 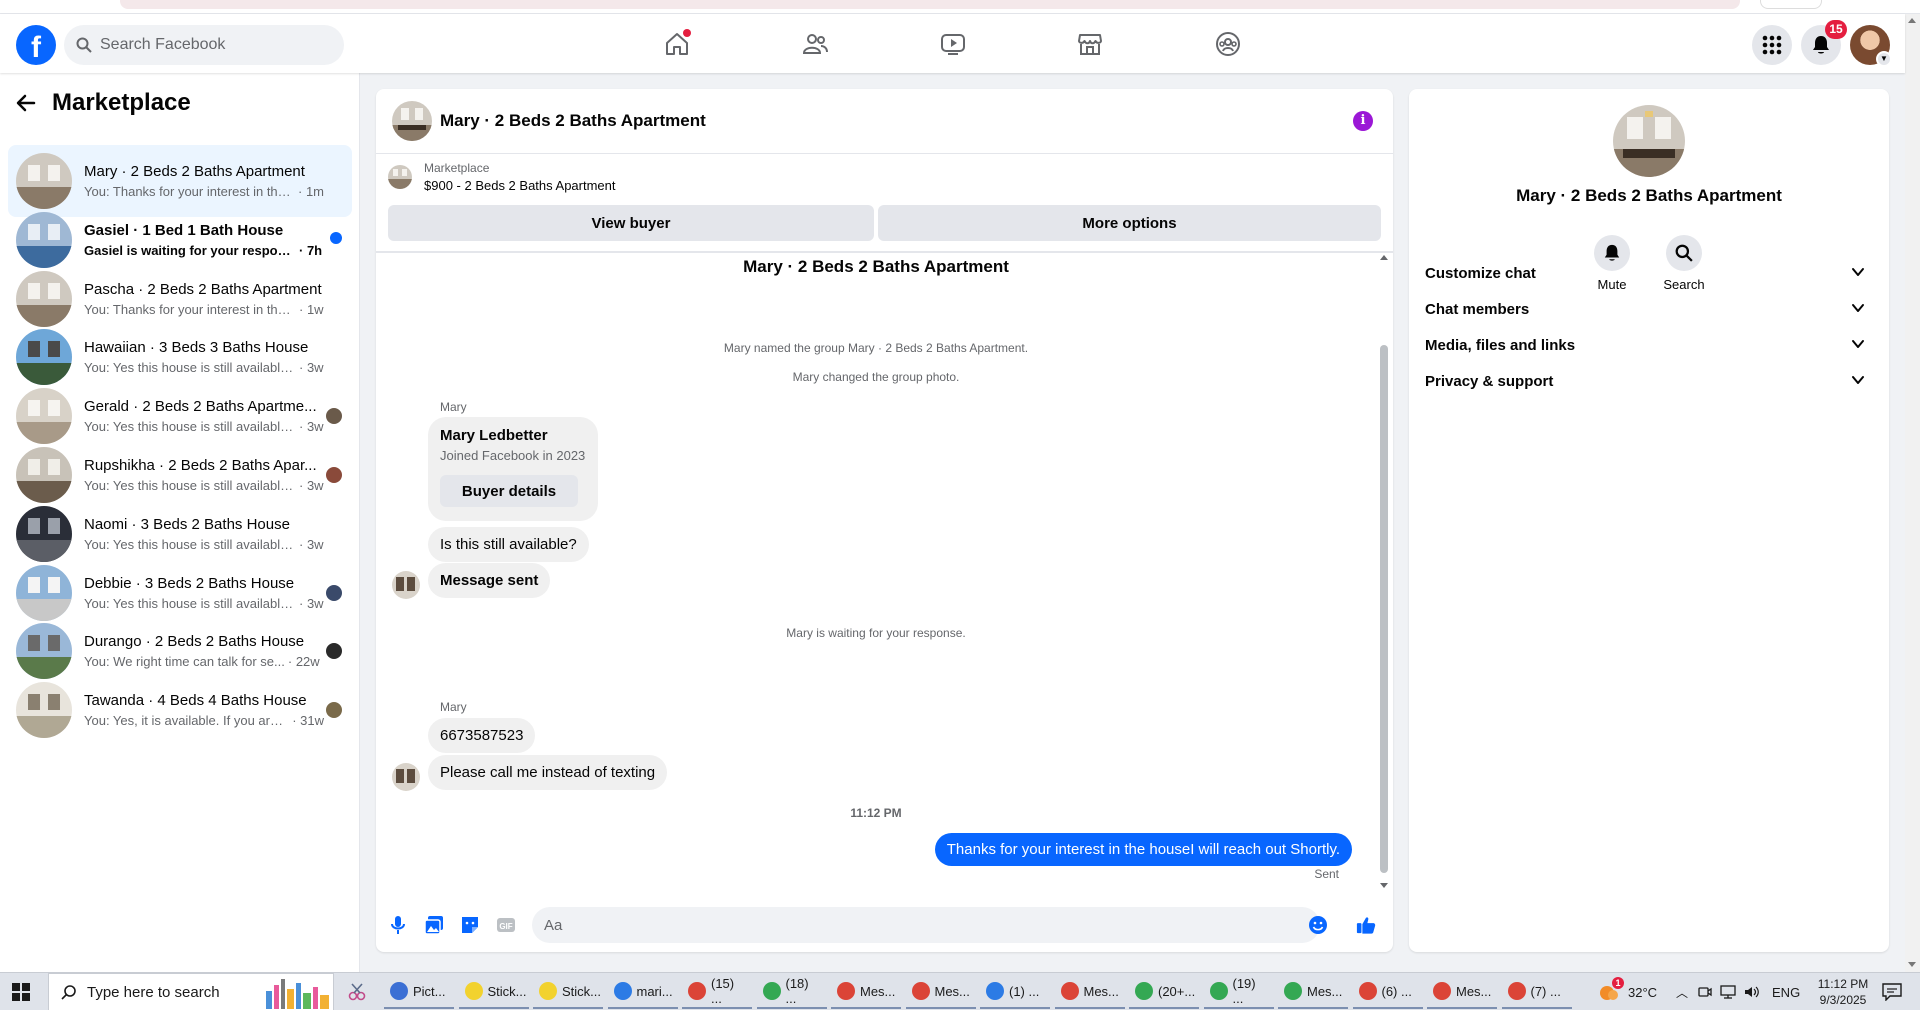 I want to click on browser-address-bar, so click(x=930, y=4).